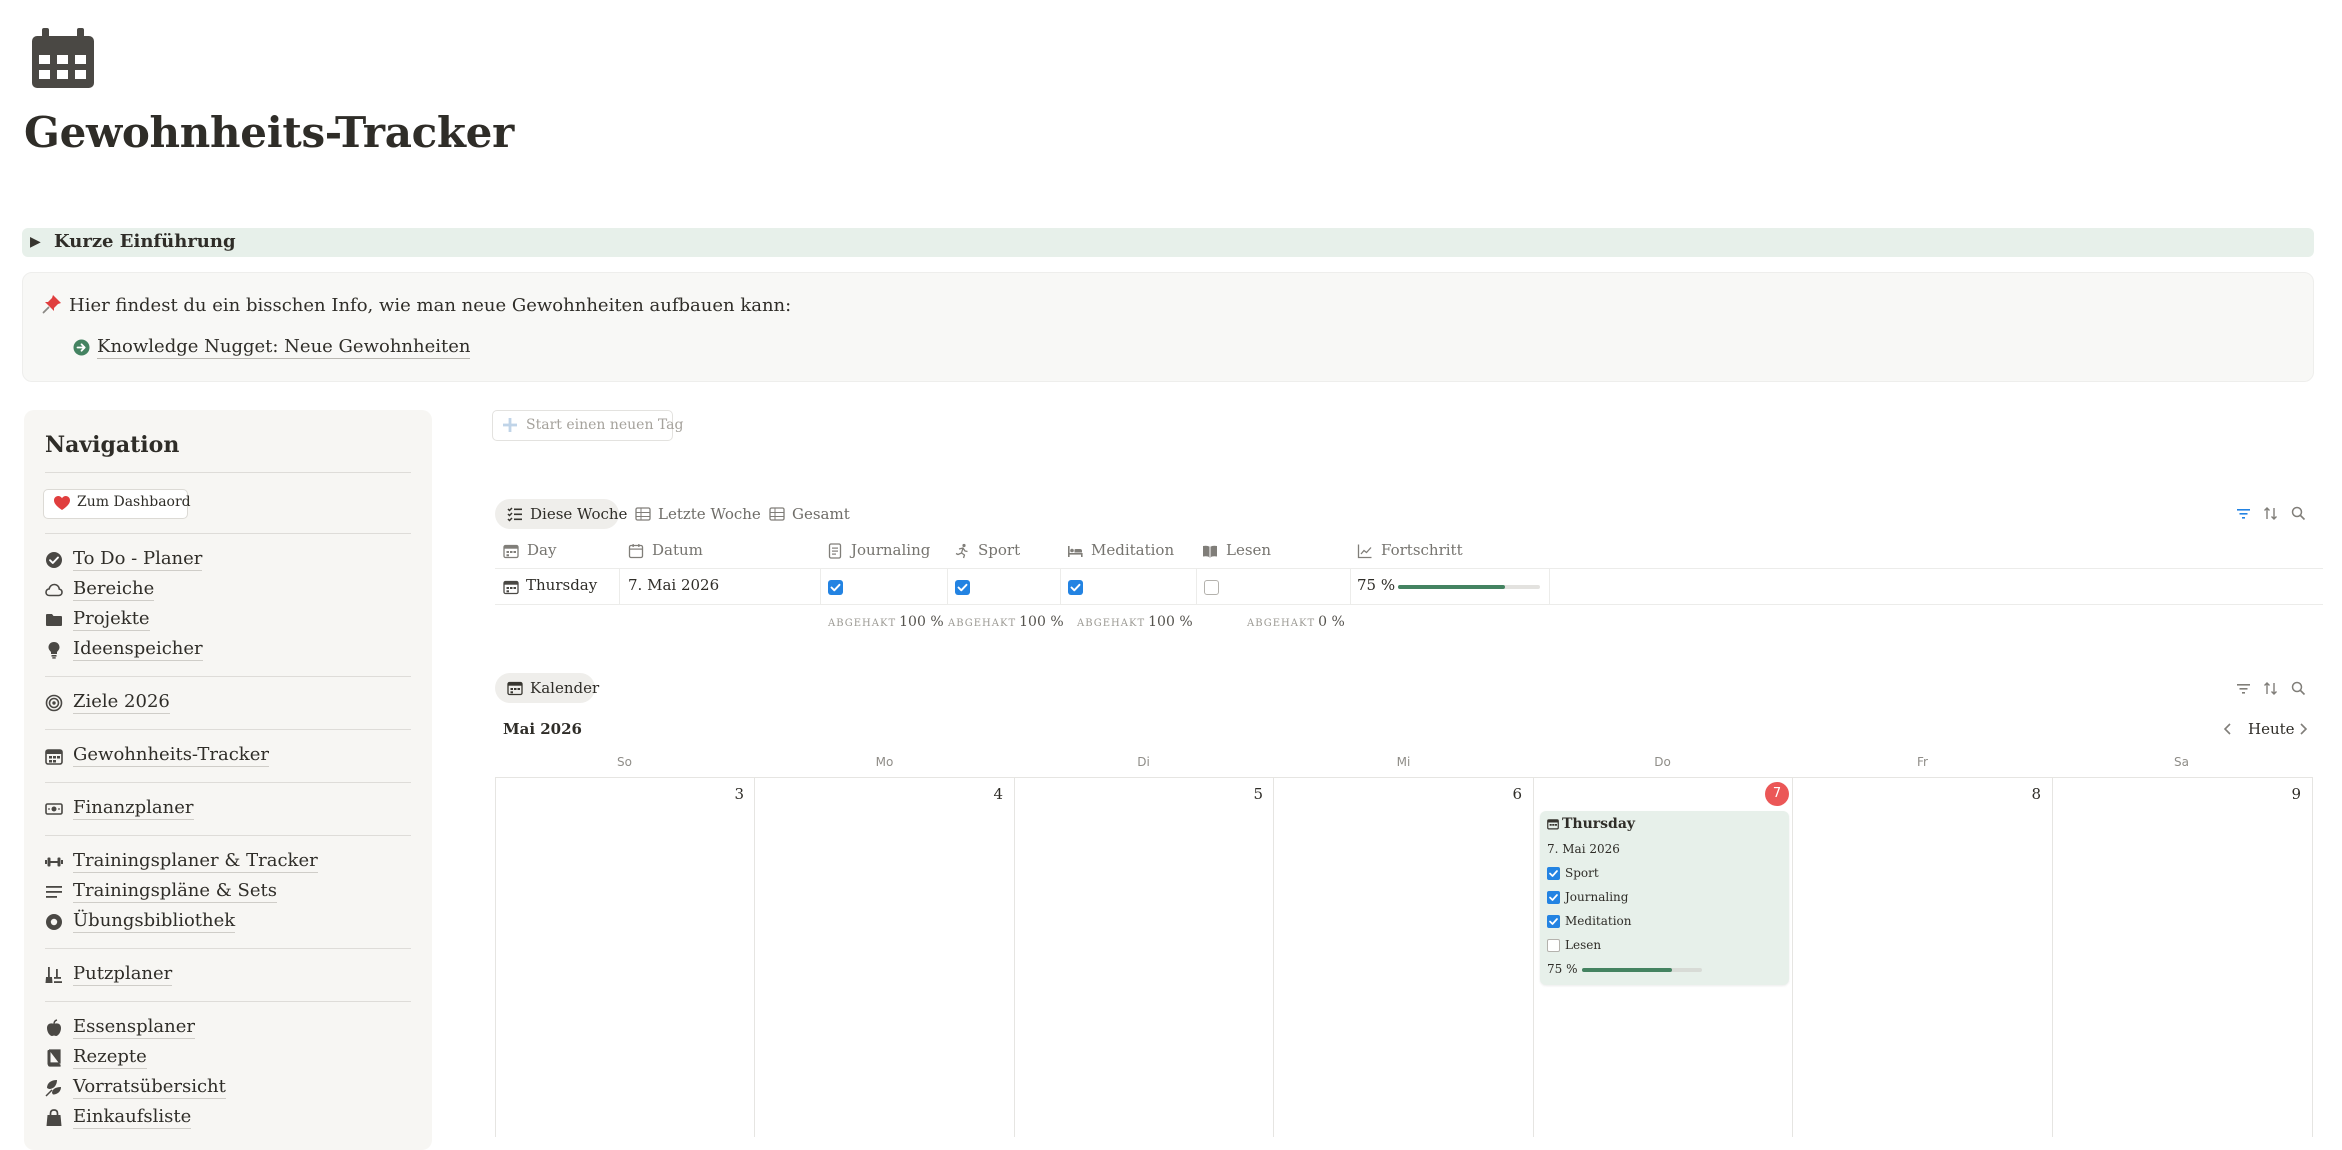  What do you see at coordinates (1583, 945) in the screenshot?
I see `card-habit-label: Lesen` at bounding box center [1583, 945].